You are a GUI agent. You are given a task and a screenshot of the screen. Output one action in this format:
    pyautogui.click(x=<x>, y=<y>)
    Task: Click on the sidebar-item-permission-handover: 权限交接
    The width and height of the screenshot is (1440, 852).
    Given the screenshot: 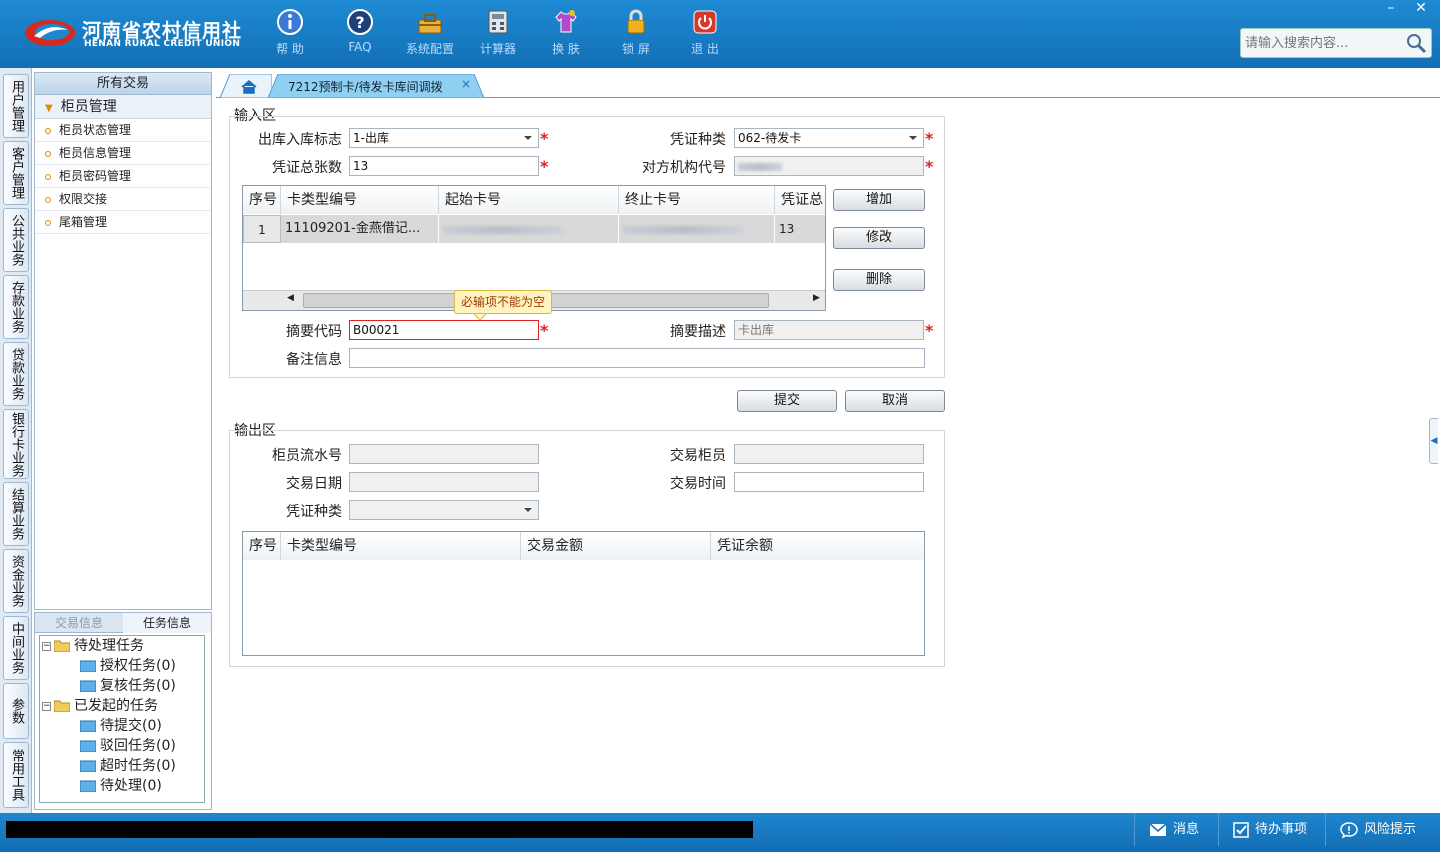 What is the action you would take?
    pyautogui.click(x=123, y=199)
    